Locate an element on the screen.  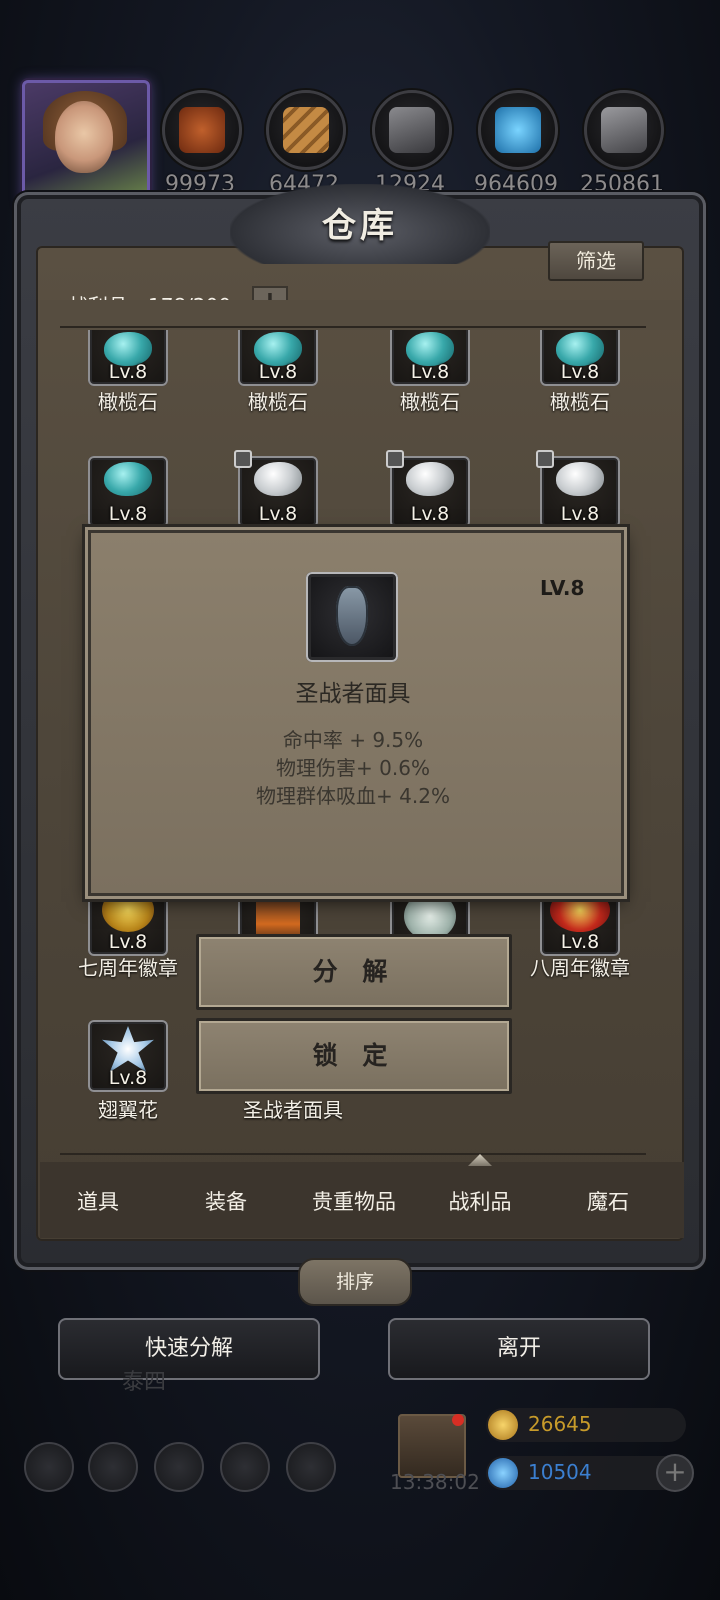
tab-magic-stones: 魔石 is located at coordinates (608, 1201).